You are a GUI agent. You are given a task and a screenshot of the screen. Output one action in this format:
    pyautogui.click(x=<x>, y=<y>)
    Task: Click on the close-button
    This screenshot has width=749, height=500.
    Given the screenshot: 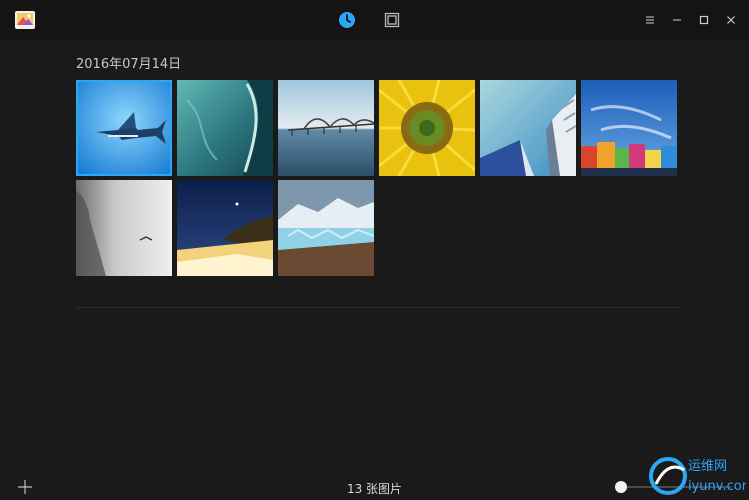 What is the action you would take?
    pyautogui.click(x=731, y=20)
    